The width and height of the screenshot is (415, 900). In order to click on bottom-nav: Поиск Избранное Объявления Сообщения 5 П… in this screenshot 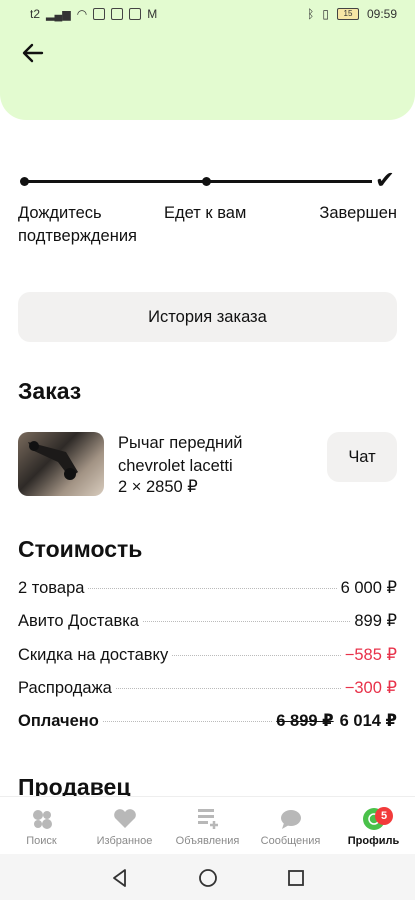, I will do `click(207, 825)`.